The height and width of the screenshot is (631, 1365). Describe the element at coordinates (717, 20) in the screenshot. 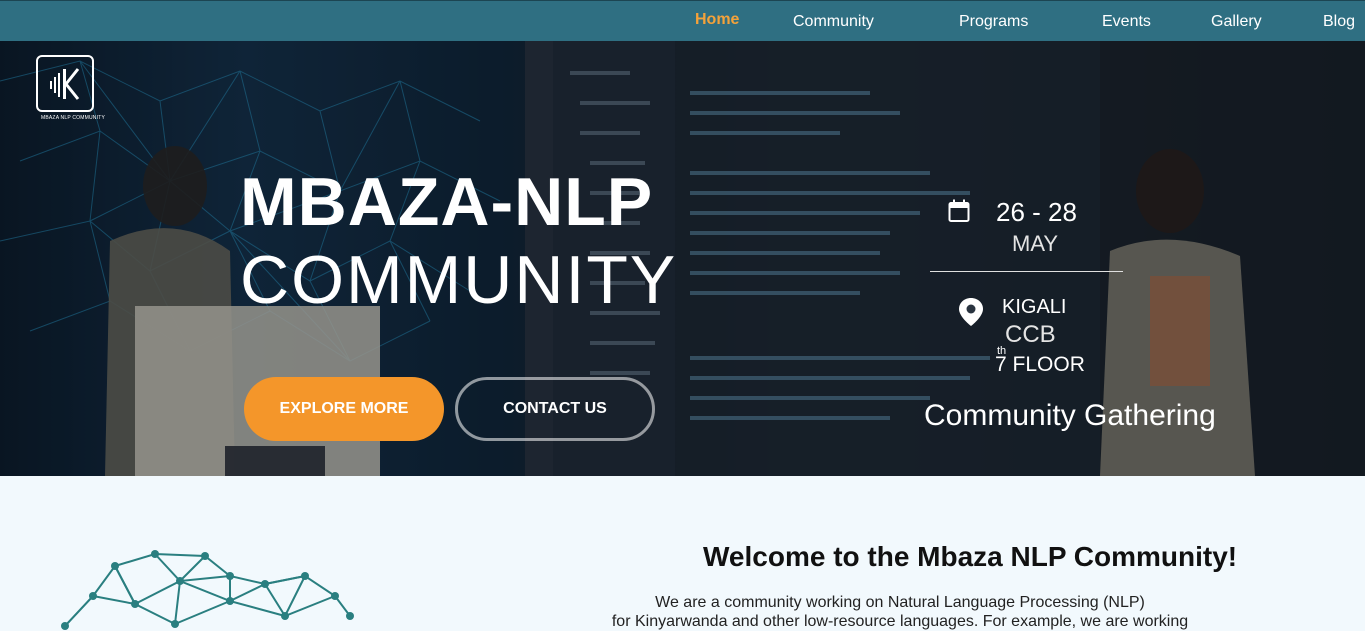

I see `nav-home: Home` at that location.